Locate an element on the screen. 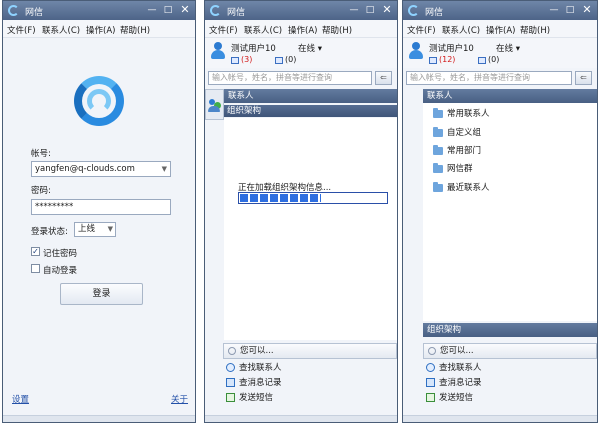 This screenshot has width=600, height=423. password-label: 密码: is located at coordinates (41, 191).